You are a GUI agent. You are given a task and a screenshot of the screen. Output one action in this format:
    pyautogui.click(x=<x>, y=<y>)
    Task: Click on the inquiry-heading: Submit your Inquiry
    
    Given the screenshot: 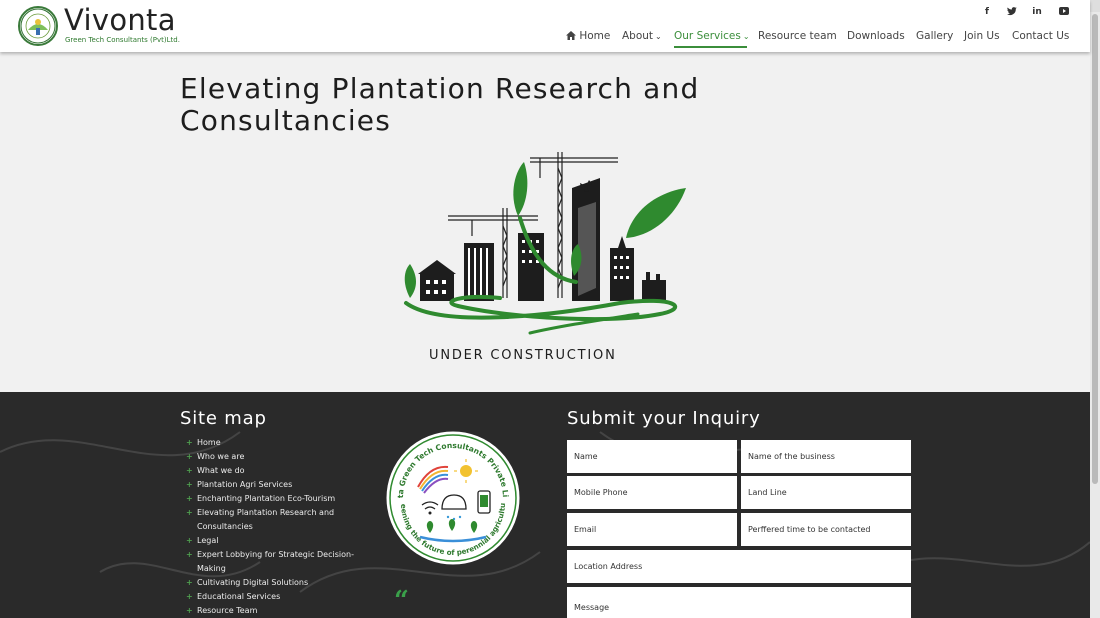 What is the action you would take?
    pyautogui.click(x=664, y=418)
    